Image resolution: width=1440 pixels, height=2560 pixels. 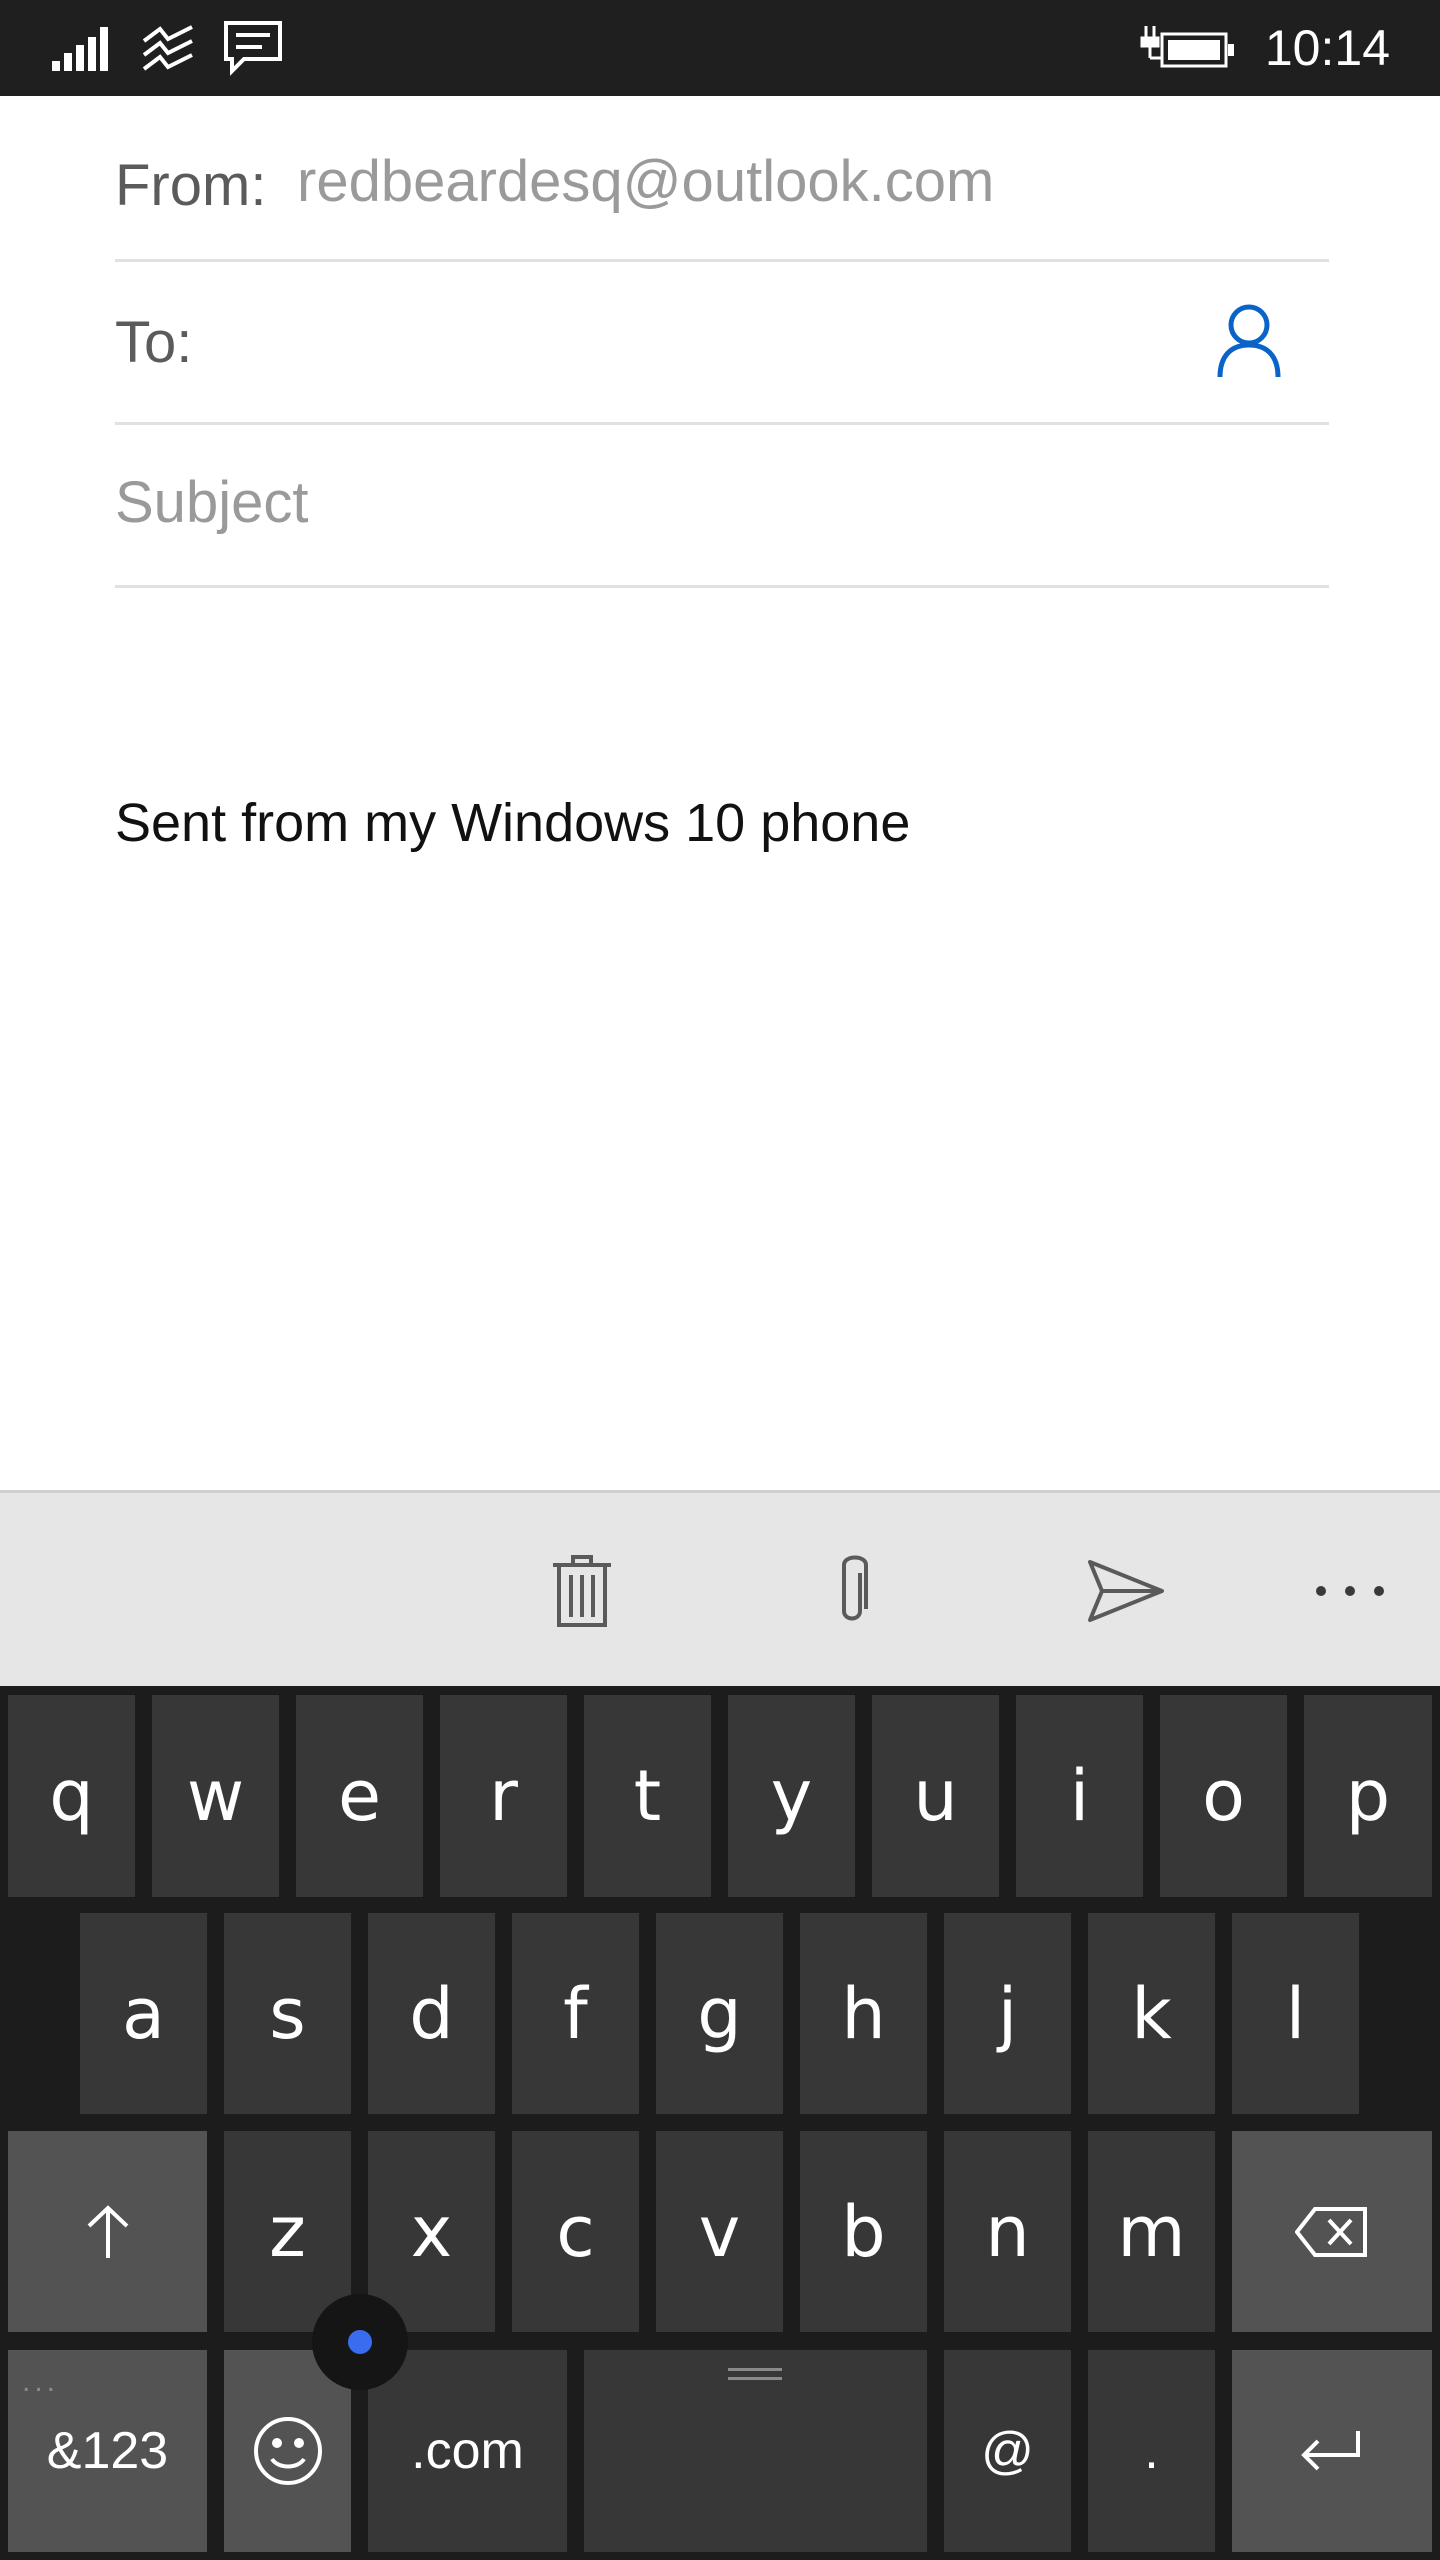 I want to click on enter-icon, so click(x=1330, y=2451).